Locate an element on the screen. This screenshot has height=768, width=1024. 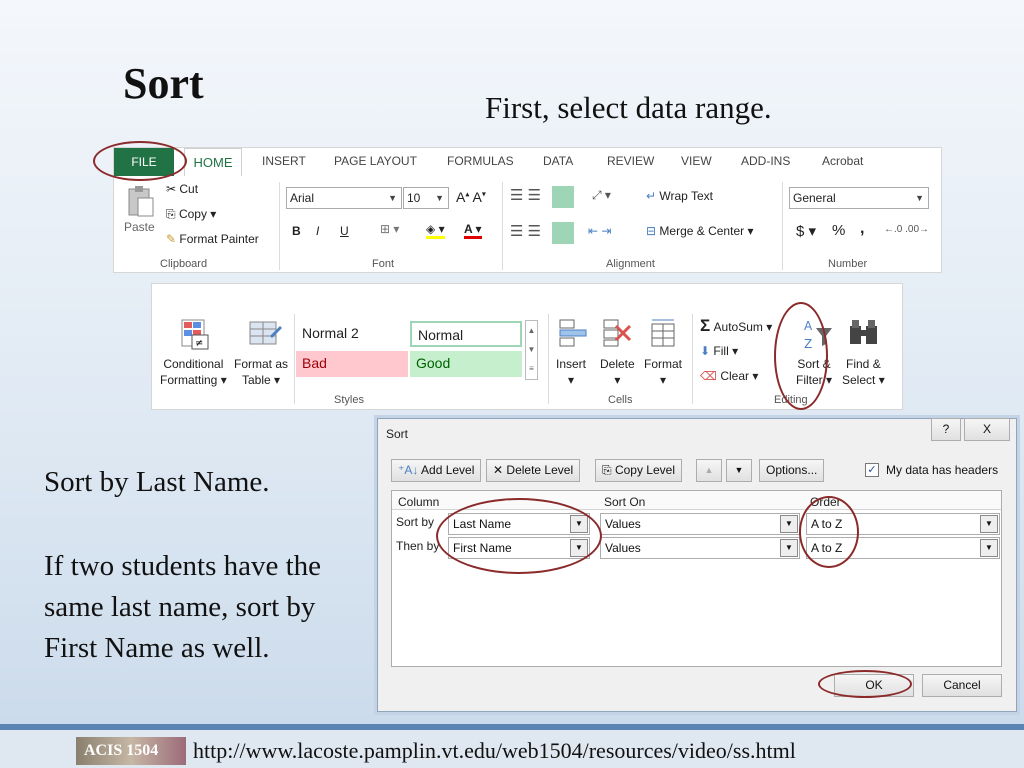
middle-align-icon is located at coordinates (563, 197).